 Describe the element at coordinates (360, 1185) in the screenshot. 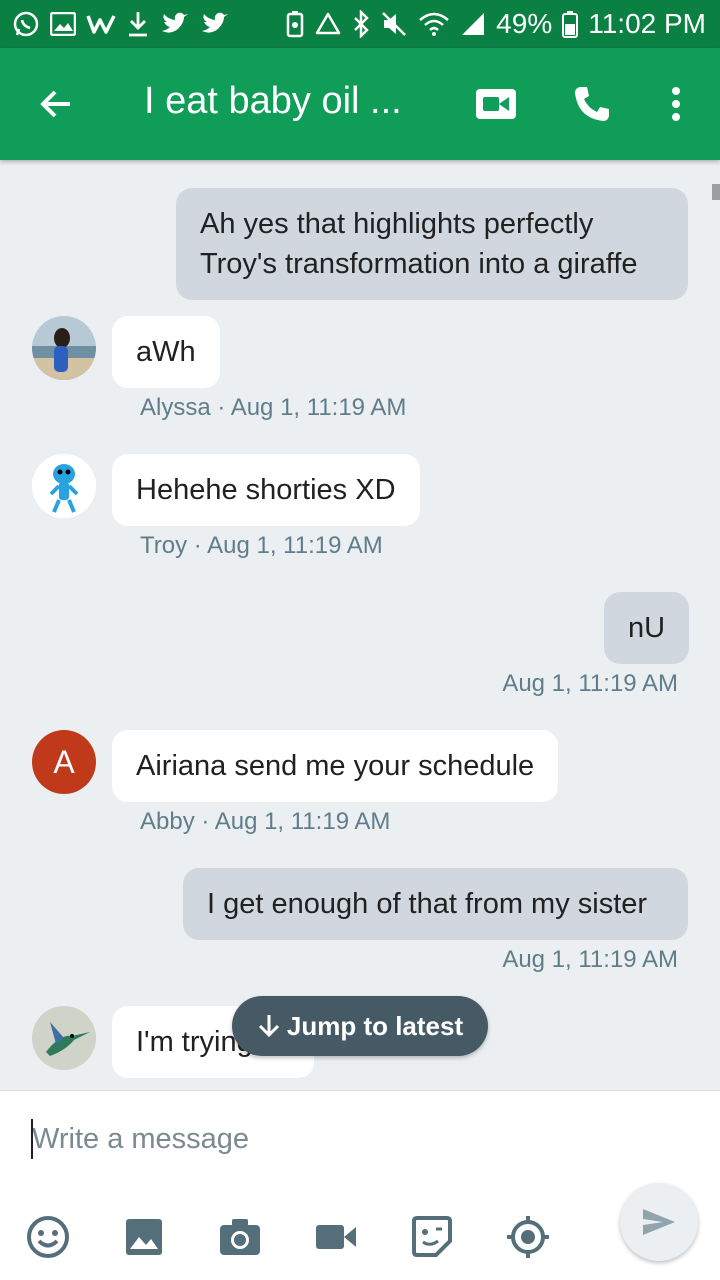

I see `composer` at that location.